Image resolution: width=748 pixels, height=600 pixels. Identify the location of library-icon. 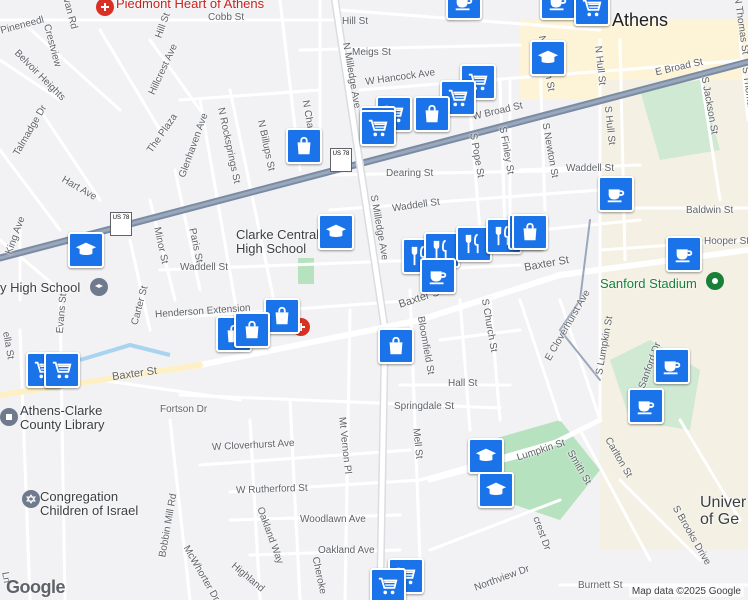
(9, 417).